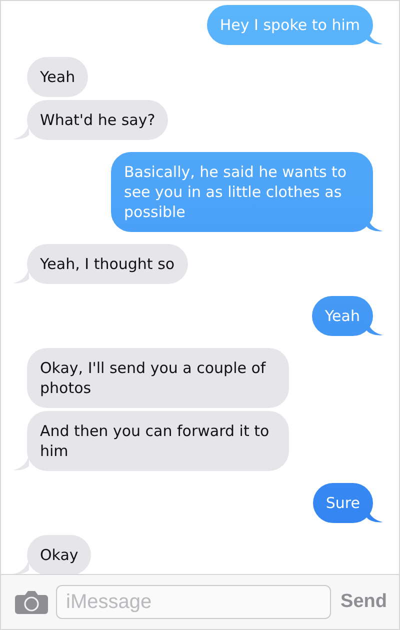 This screenshot has height=630, width=400. I want to click on received-message-bubble: What'd he say?, so click(97, 120).